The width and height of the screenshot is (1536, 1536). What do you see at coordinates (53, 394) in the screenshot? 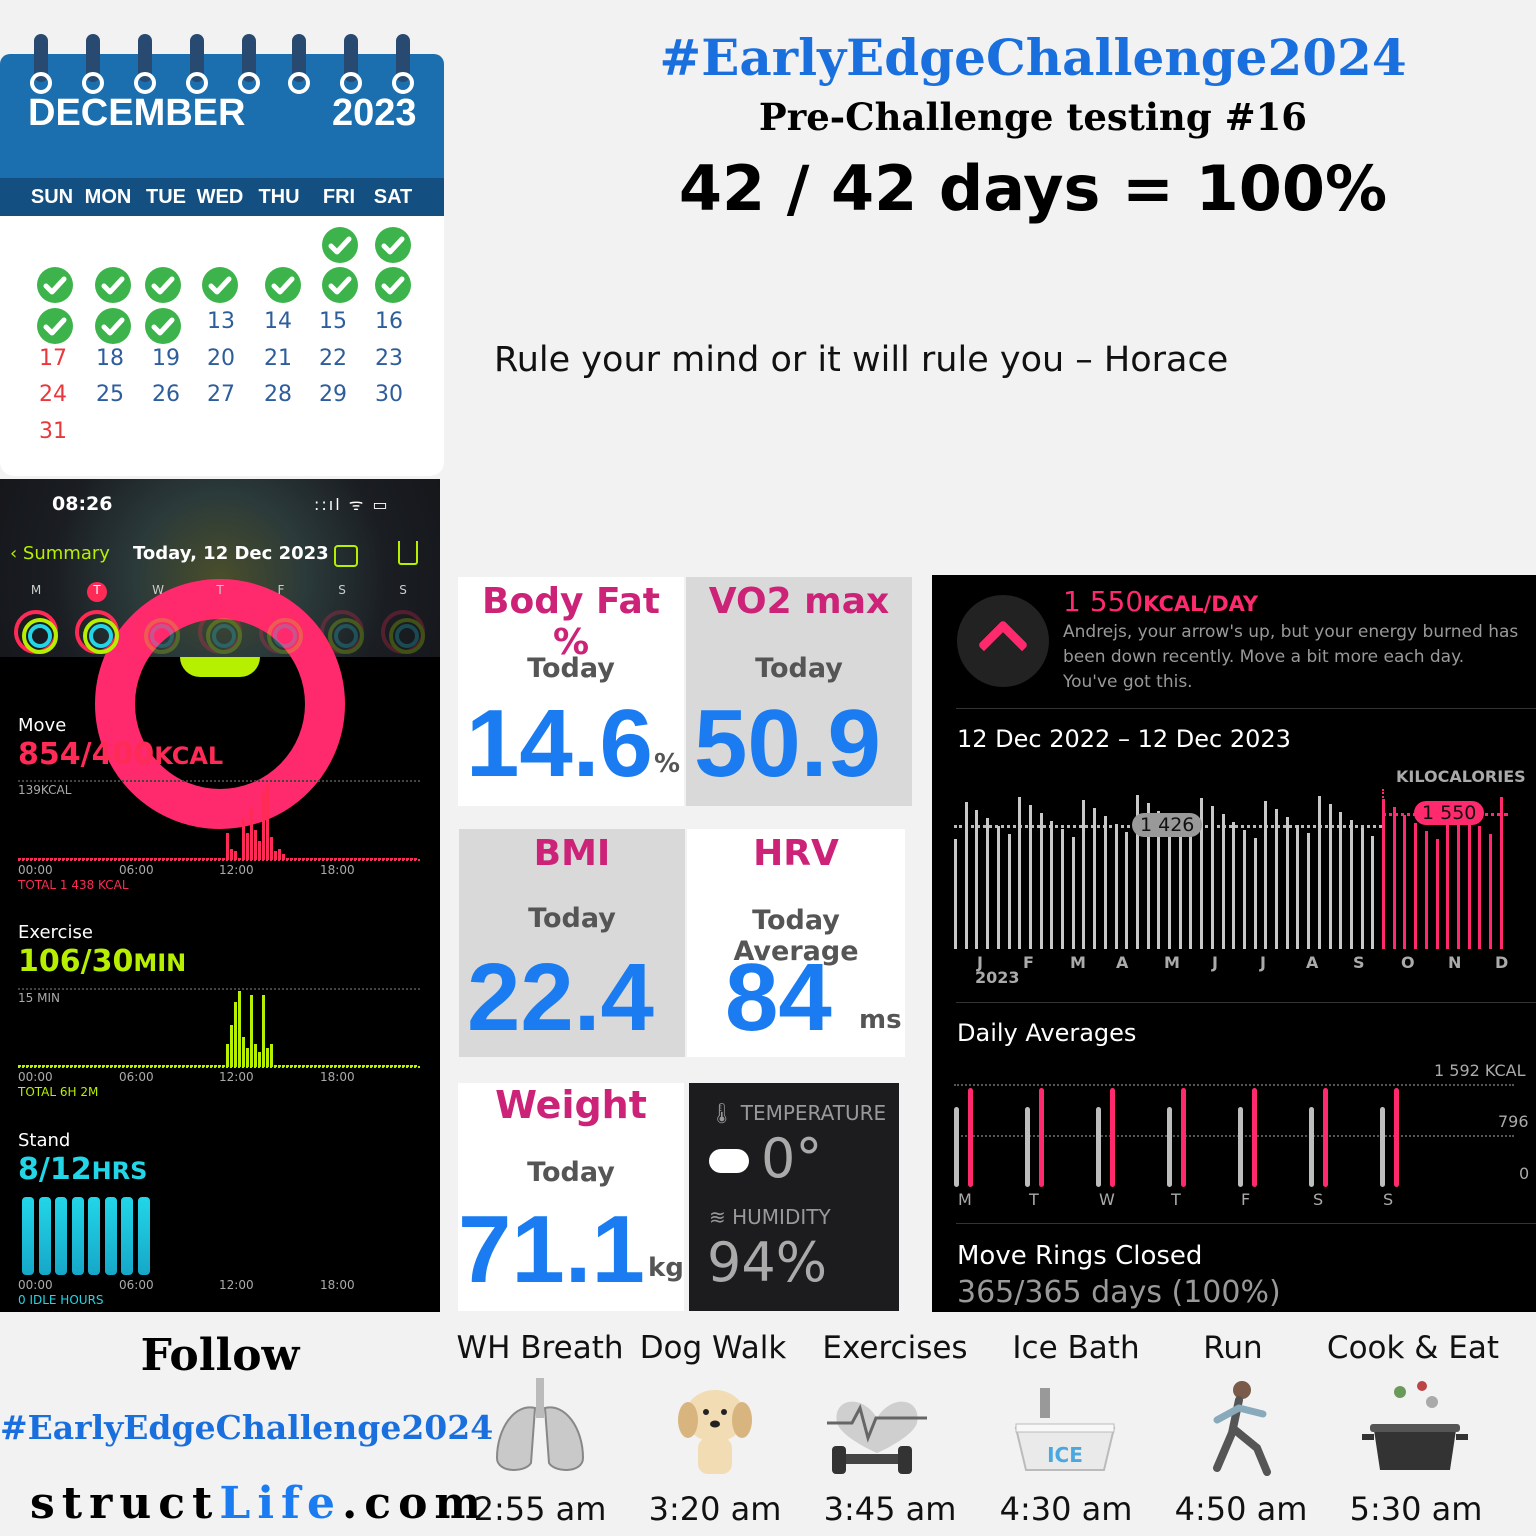
I see `calendar-day: 24` at bounding box center [53, 394].